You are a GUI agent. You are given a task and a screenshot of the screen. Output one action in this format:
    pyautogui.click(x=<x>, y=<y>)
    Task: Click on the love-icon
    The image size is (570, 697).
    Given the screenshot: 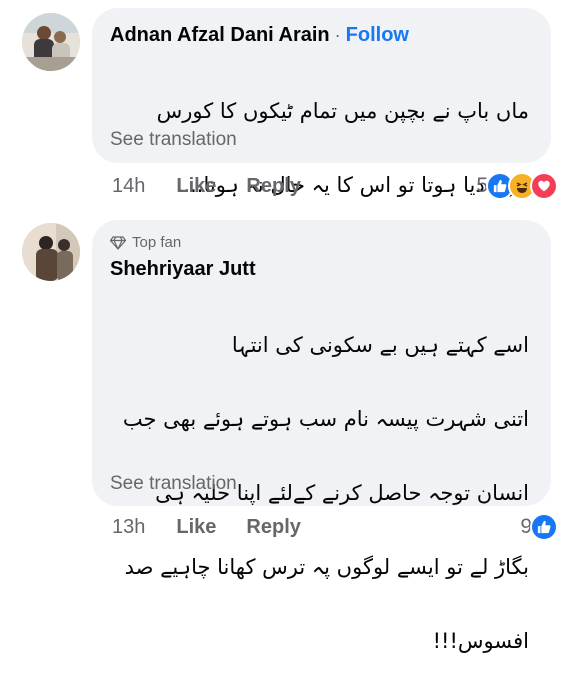 What is the action you would take?
    pyautogui.click(x=544, y=186)
    